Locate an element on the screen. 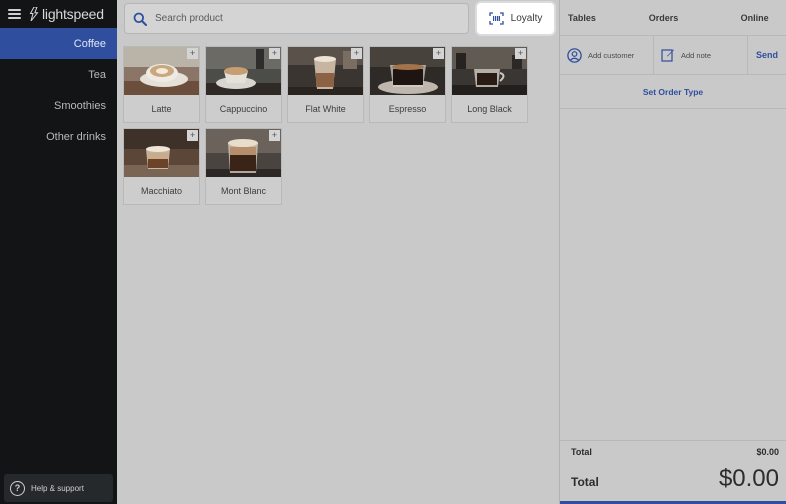 This screenshot has height=504, width=786. order-tabs: Tables Orders Online is located at coordinates (673, 18).